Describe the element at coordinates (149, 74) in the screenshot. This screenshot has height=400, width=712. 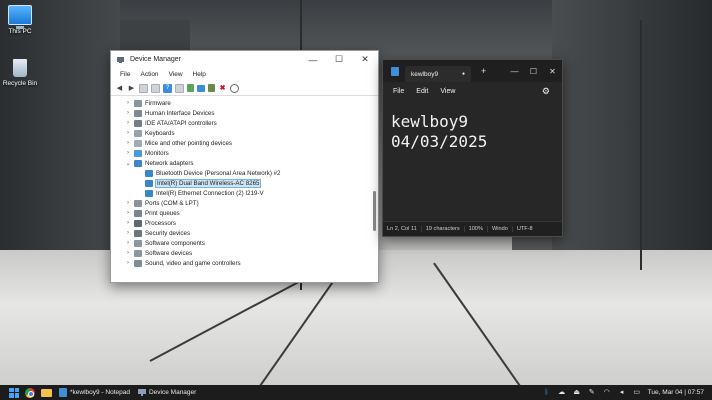
I see `menu-action: Action` at that location.